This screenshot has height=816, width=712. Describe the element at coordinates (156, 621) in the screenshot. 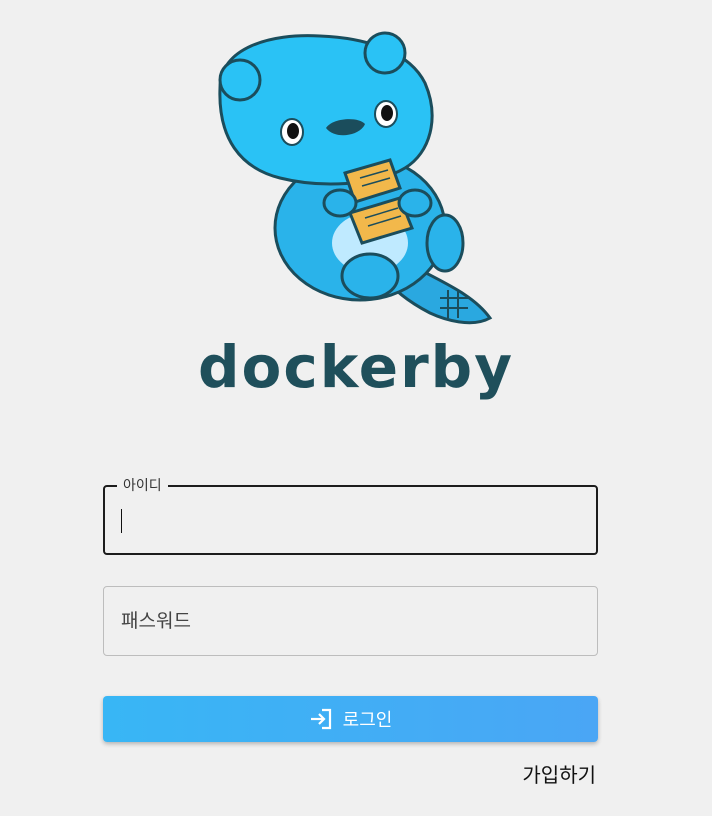

I see `password-field-placeholder: 패스워드` at that location.